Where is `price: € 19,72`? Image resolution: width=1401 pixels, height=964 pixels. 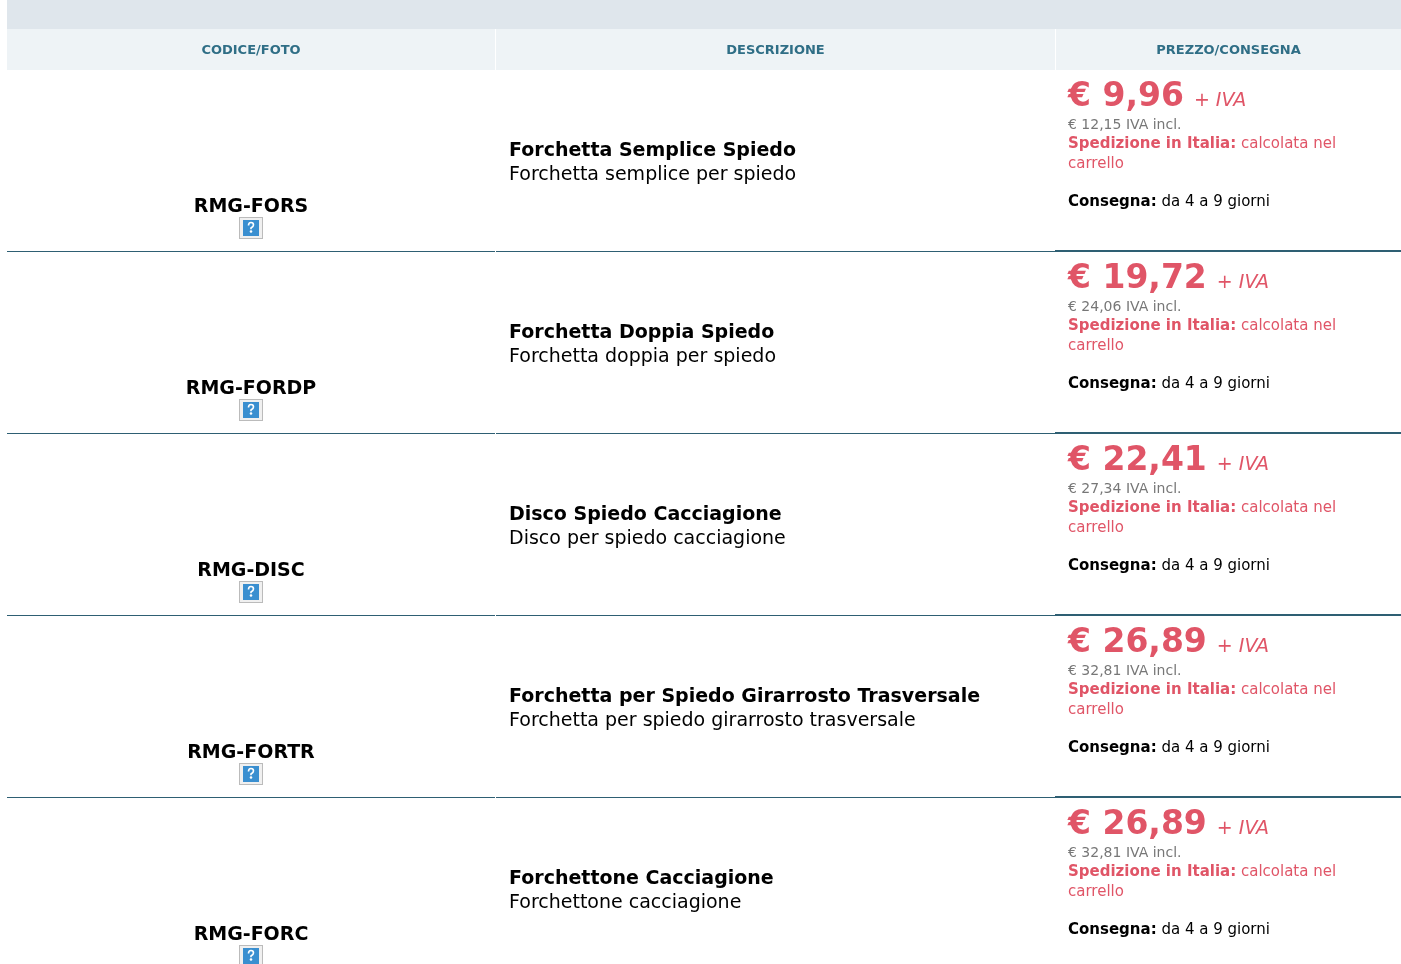
price: € 19,72 is located at coordinates (1137, 277).